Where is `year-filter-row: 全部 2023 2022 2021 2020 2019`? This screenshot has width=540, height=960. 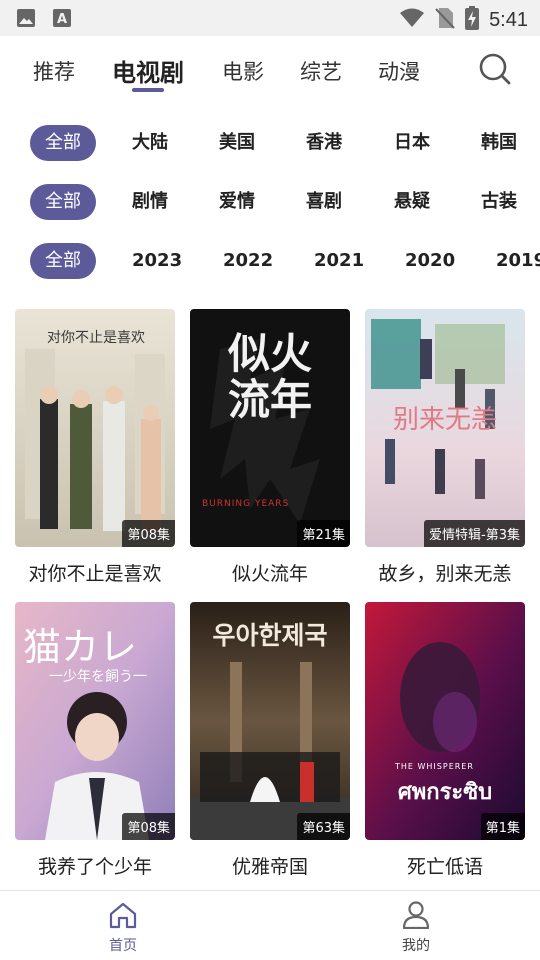
year-filter-row: 全部 2023 2022 2021 2020 2019 is located at coordinates (270, 263).